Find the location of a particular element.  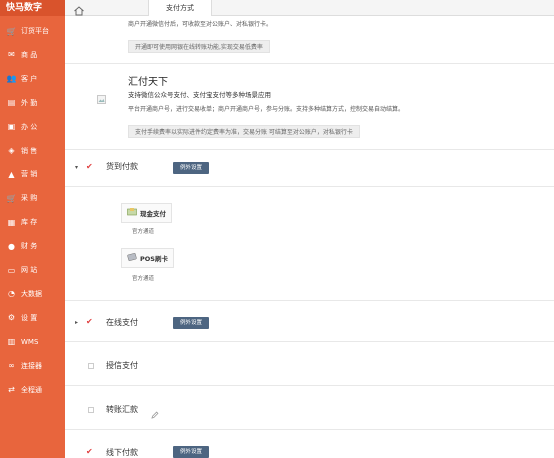

link-icon: ∞ is located at coordinates (11, 366).